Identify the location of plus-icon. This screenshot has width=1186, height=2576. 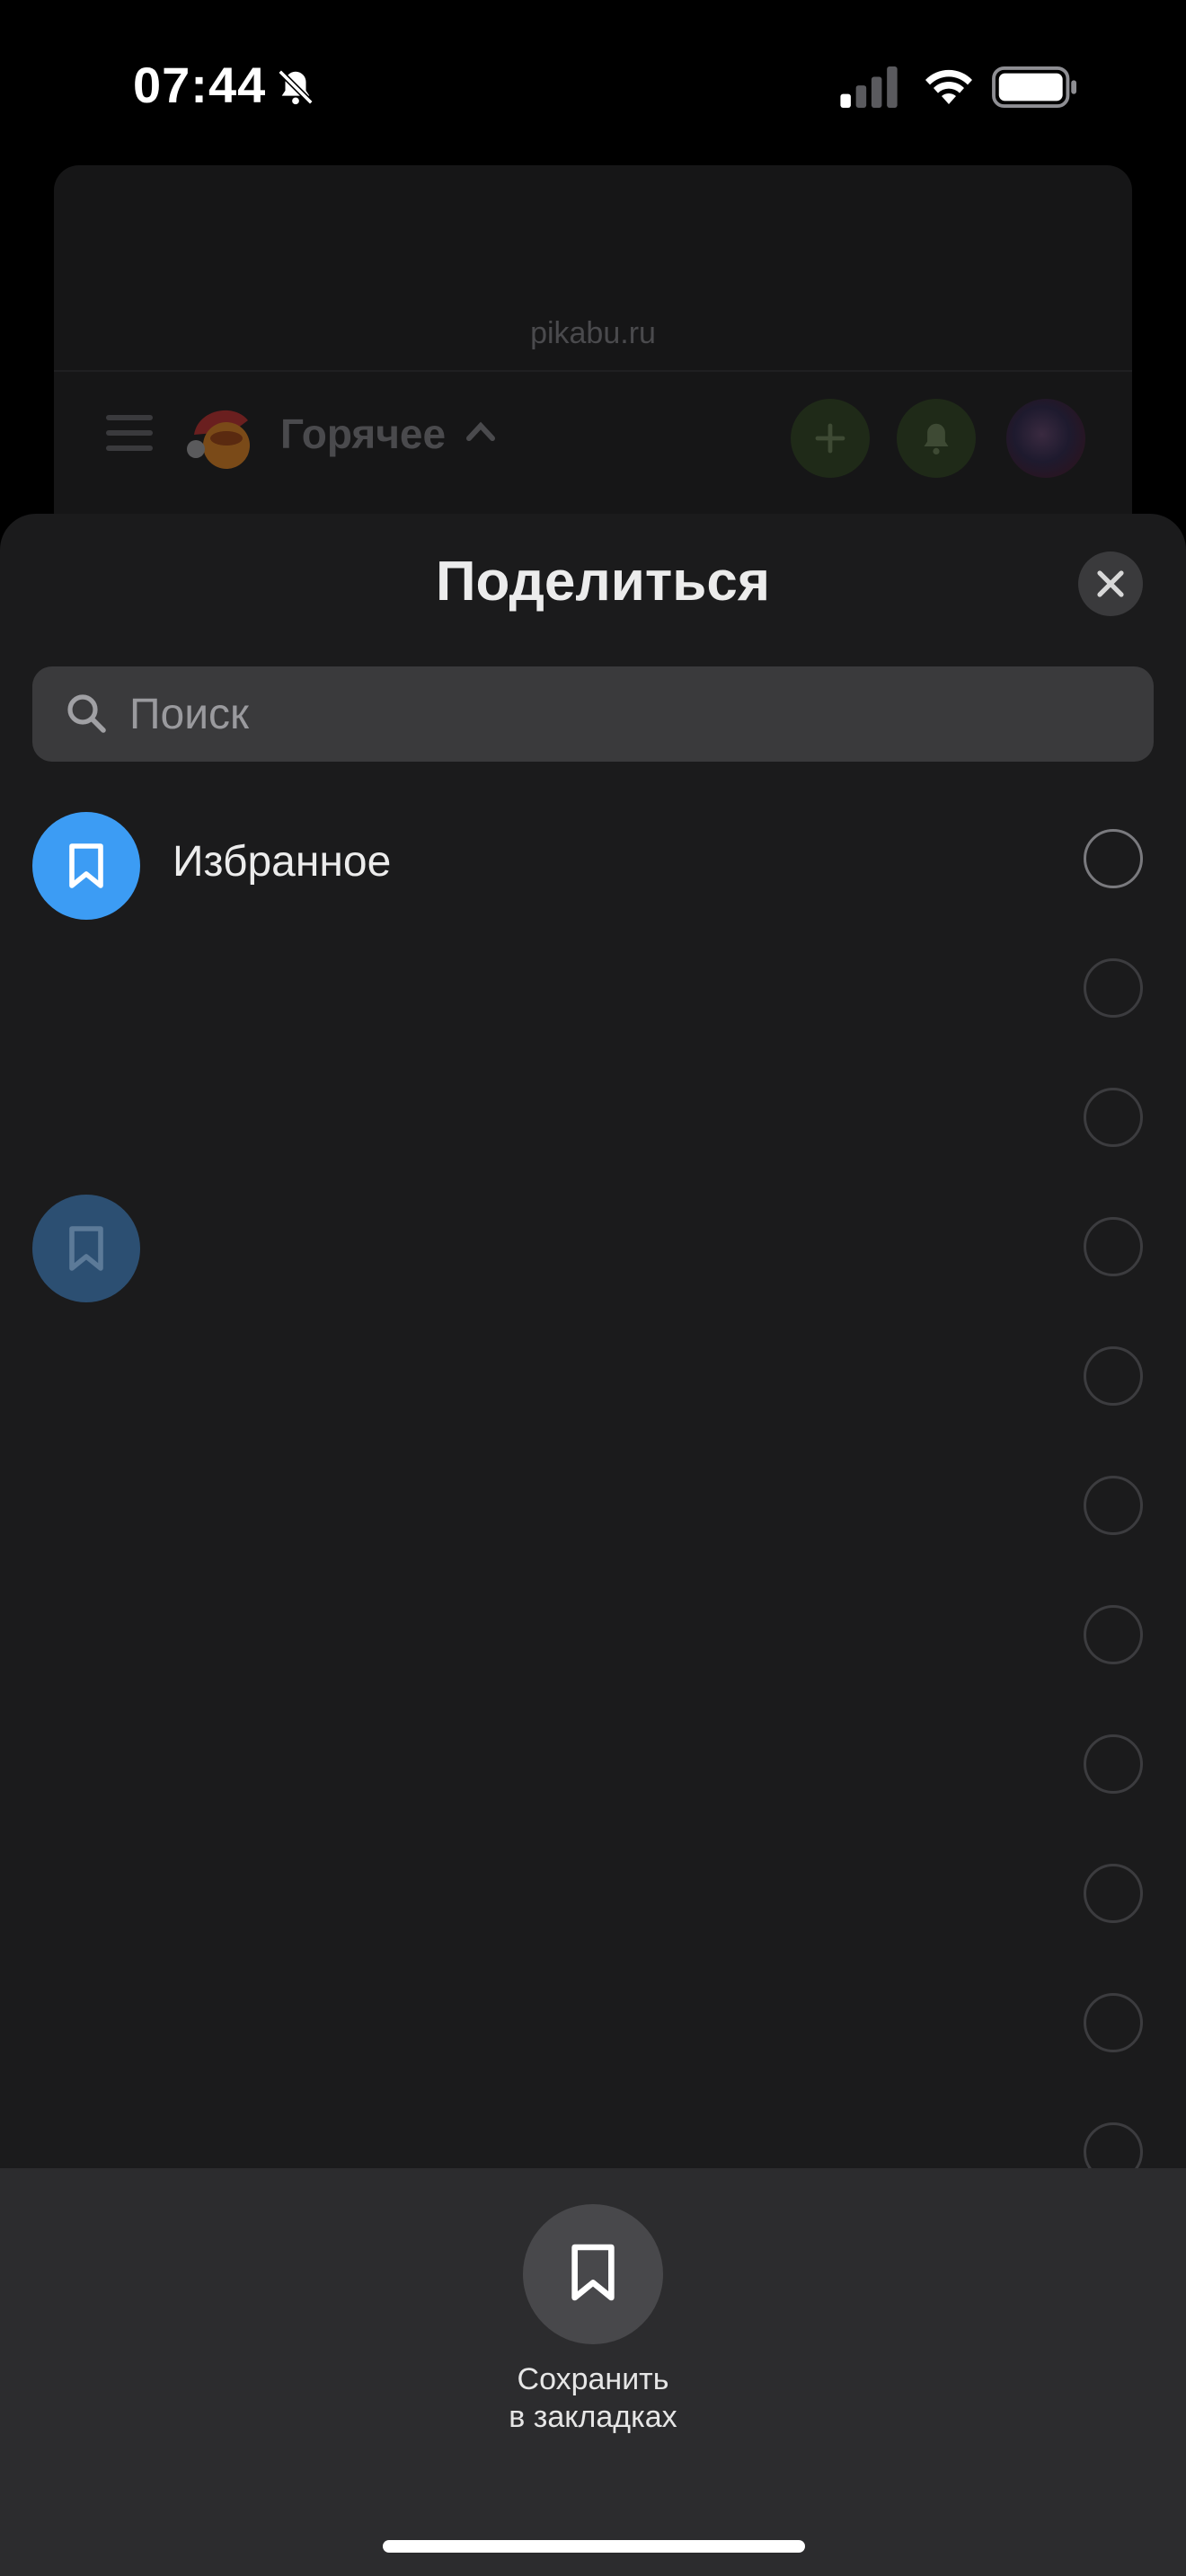
(830, 438).